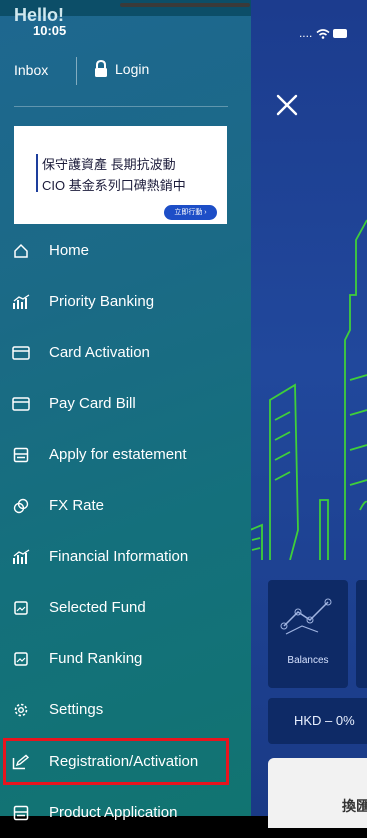  Describe the element at coordinates (77, 505) in the screenshot. I see `menu-label: FX Rate` at that location.